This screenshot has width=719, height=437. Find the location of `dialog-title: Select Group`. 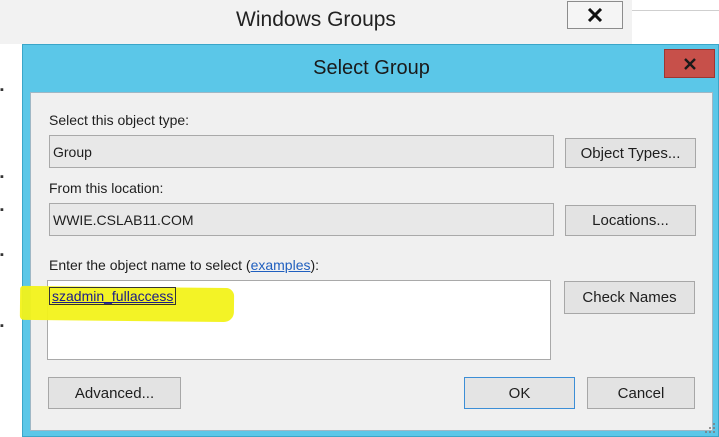

dialog-title: Select Group is located at coordinates (371, 68).